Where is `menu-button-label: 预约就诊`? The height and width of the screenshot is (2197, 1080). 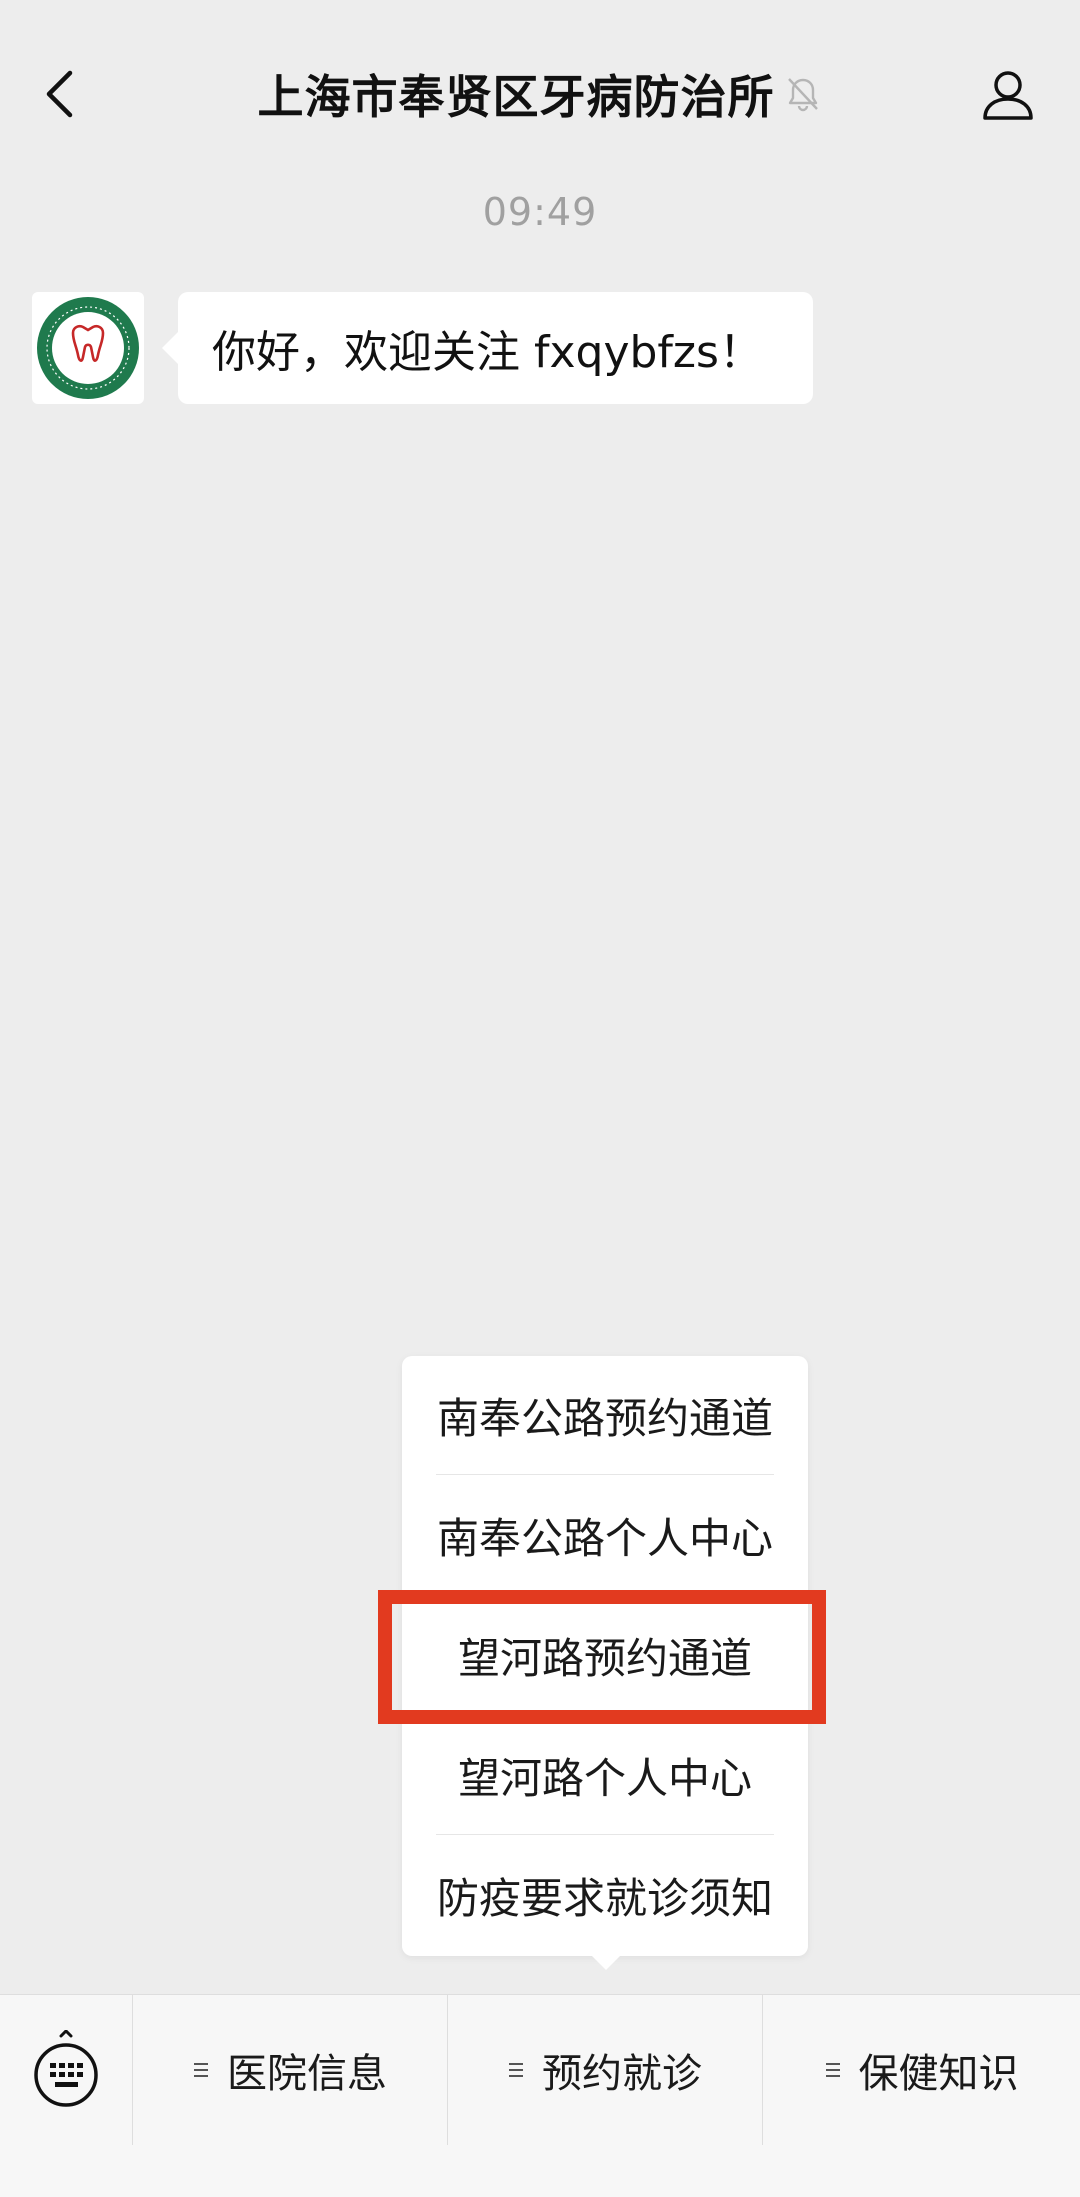 menu-button-label: 预约就诊 is located at coordinates (622, 2074).